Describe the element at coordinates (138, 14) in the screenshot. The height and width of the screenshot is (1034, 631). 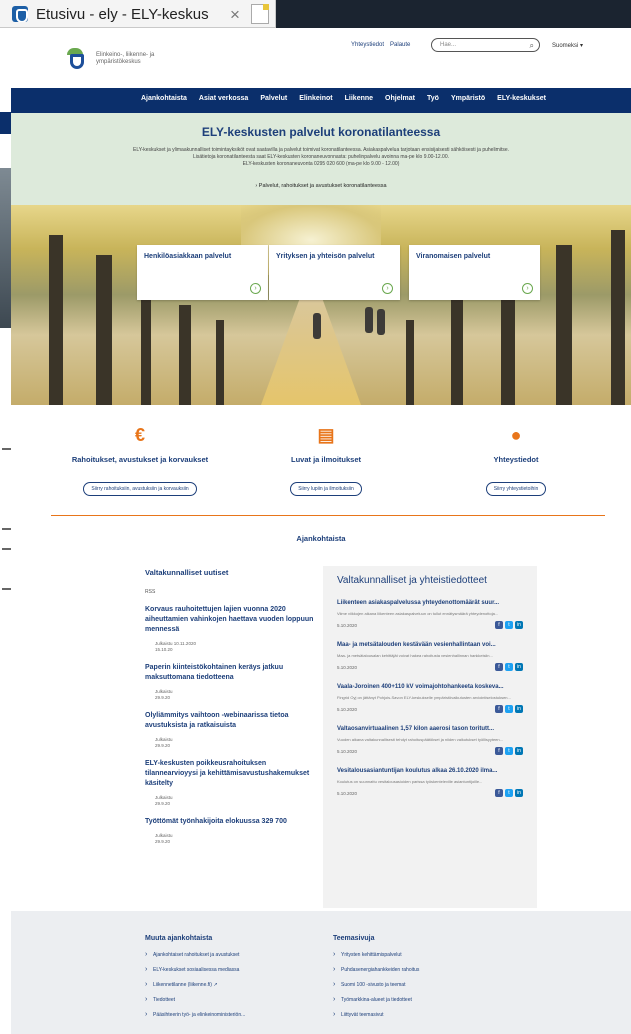
I see `browser-tab: Etusivu - ely - ELY-keskus ×` at that location.